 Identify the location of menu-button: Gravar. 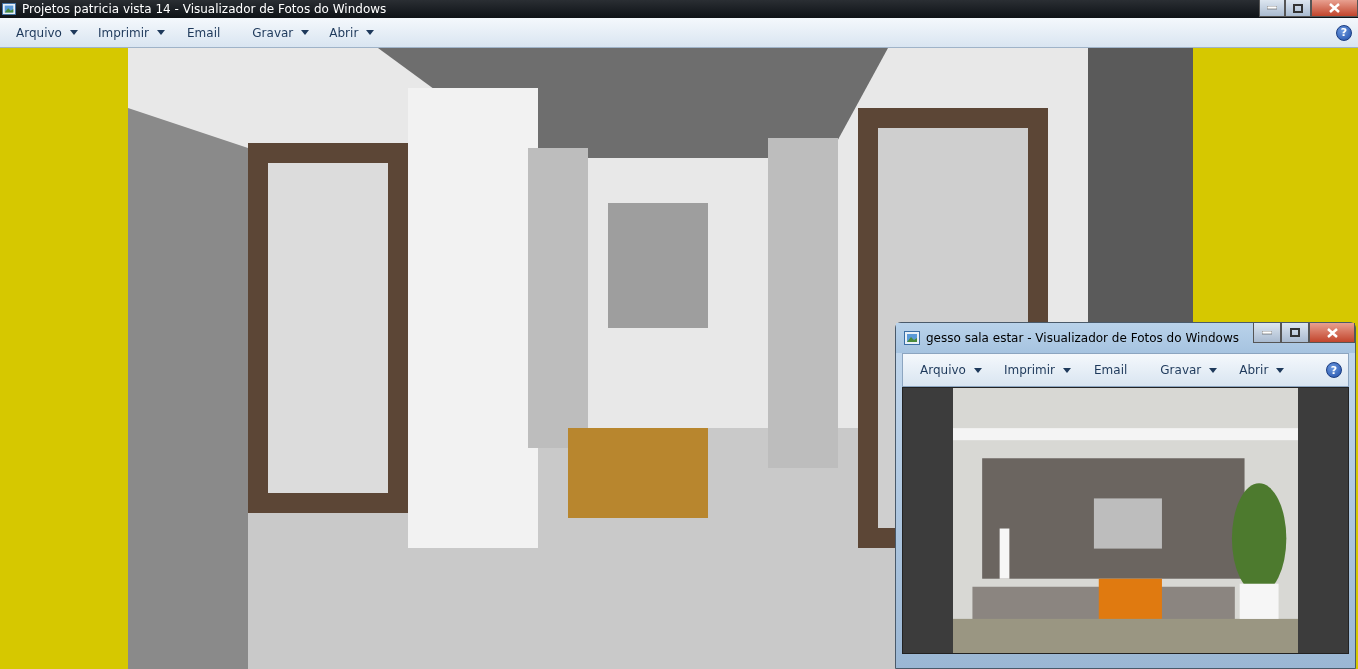
(281, 32).